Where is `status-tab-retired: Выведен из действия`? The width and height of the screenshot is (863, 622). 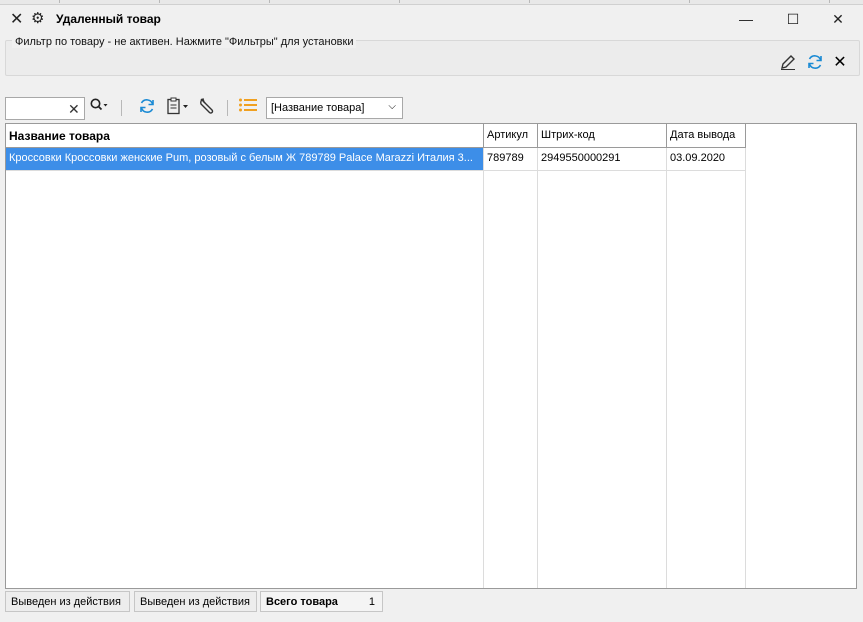
status-tab-retired: Выведен из действия is located at coordinates (67, 601).